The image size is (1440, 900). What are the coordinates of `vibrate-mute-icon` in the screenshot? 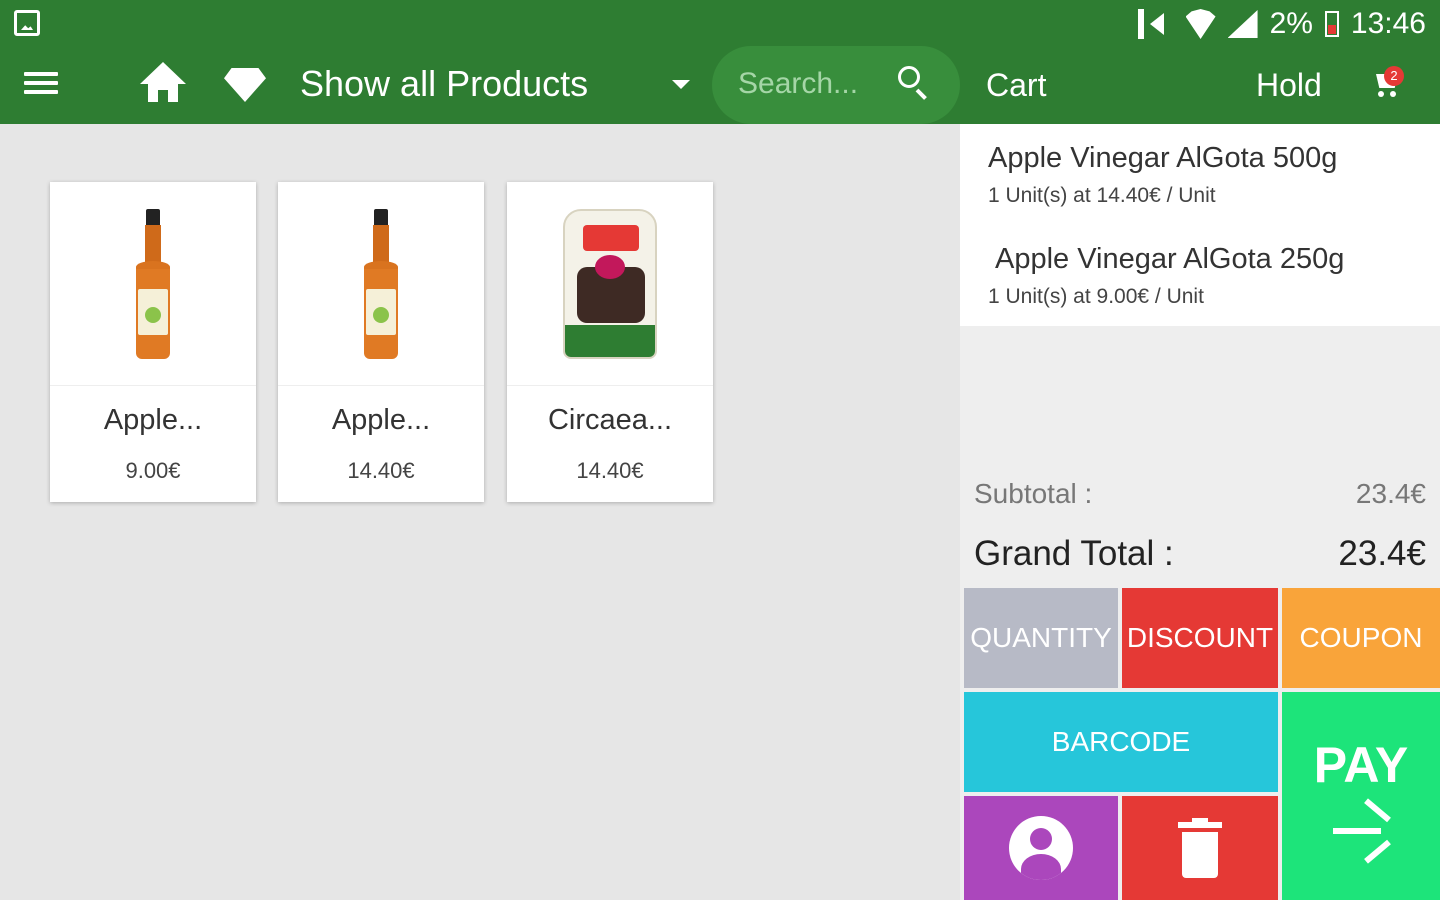 It's located at (1155, 24).